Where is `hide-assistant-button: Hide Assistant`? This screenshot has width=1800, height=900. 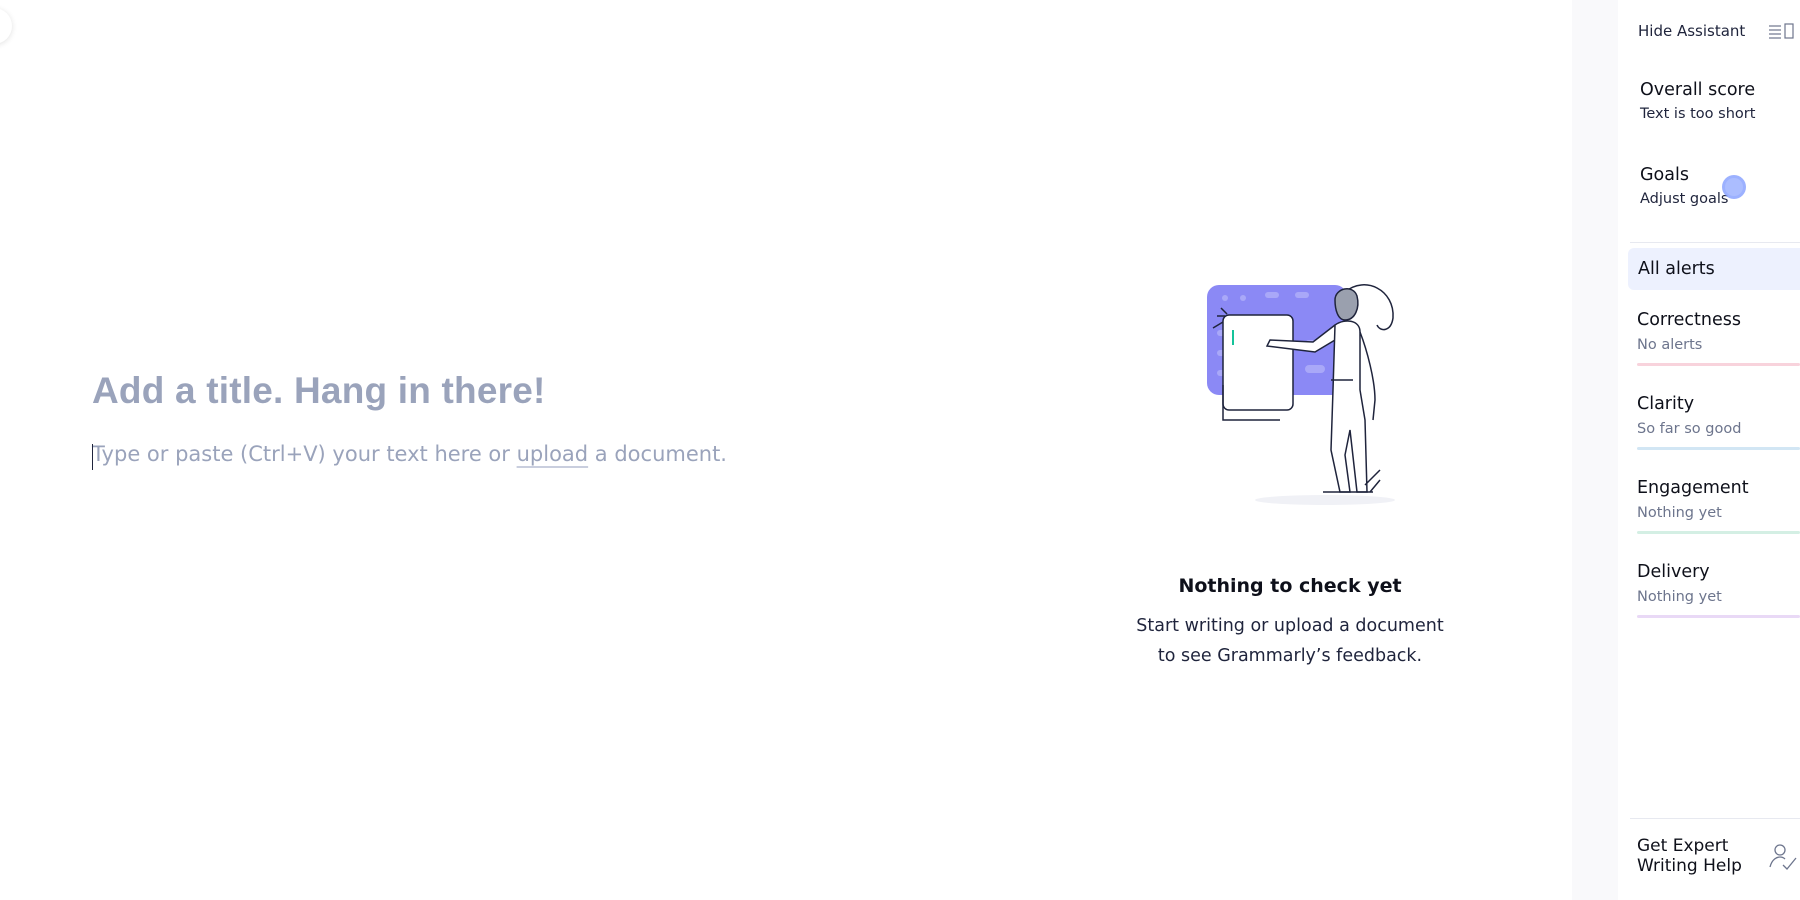 hide-assistant-button: Hide Assistant is located at coordinates (1691, 31).